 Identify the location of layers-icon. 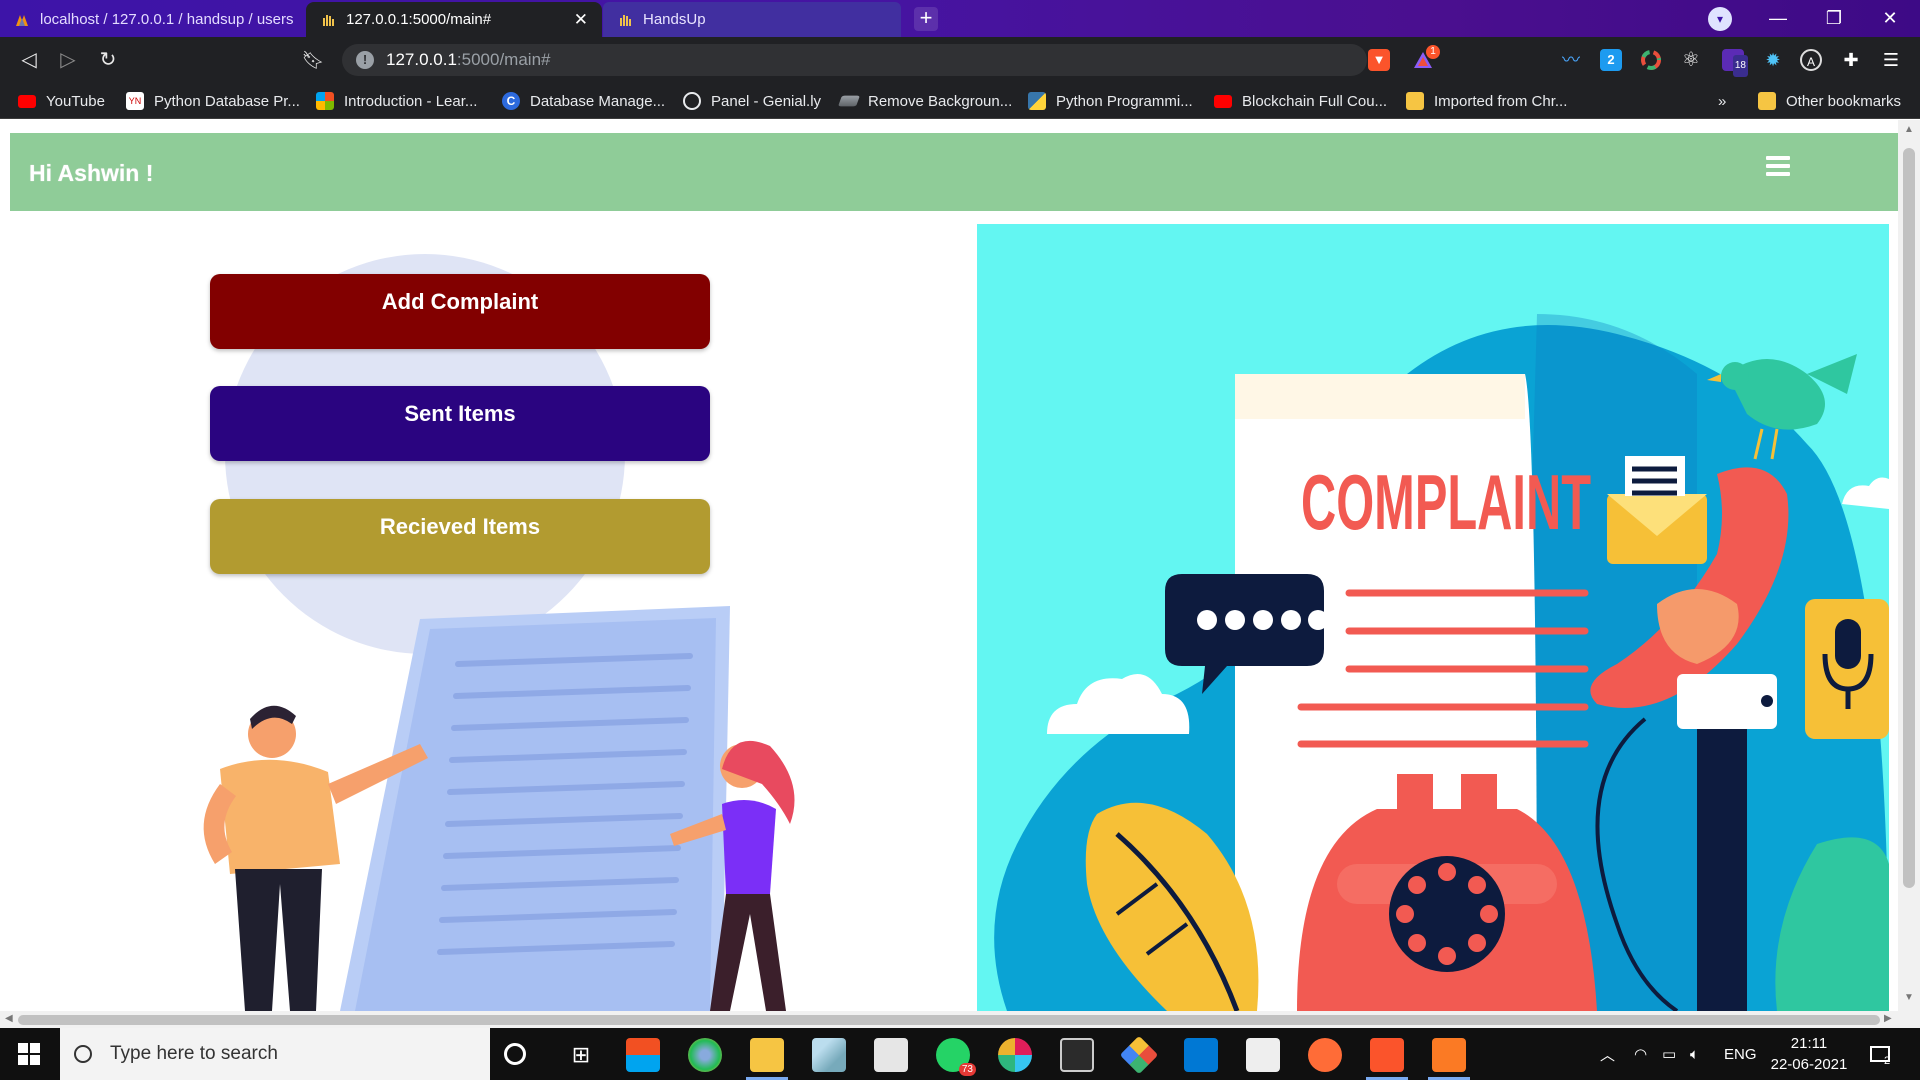
(849, 101).